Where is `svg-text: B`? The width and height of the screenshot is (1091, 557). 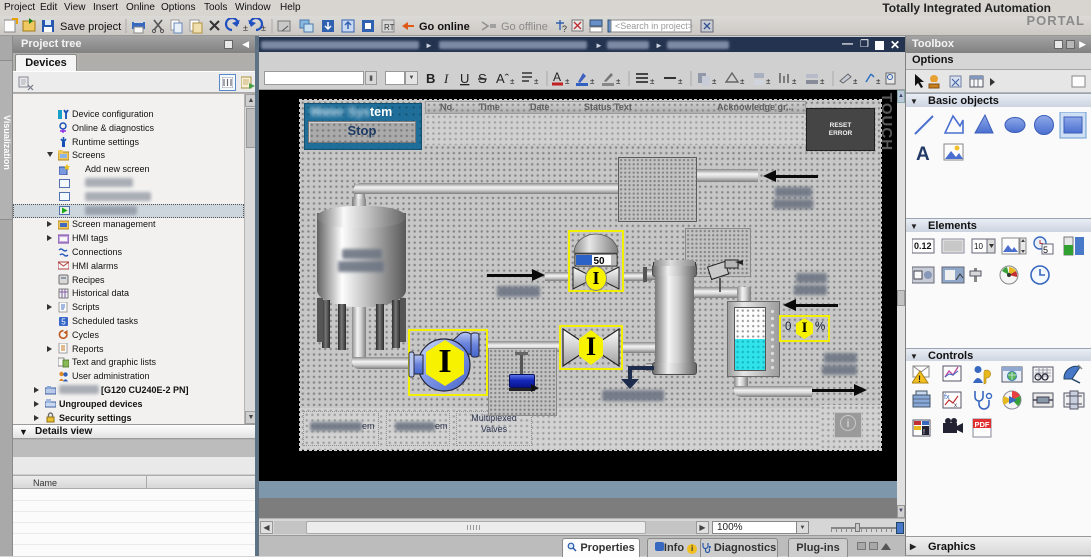 svg-text: B is located at coordinates (430, 78).